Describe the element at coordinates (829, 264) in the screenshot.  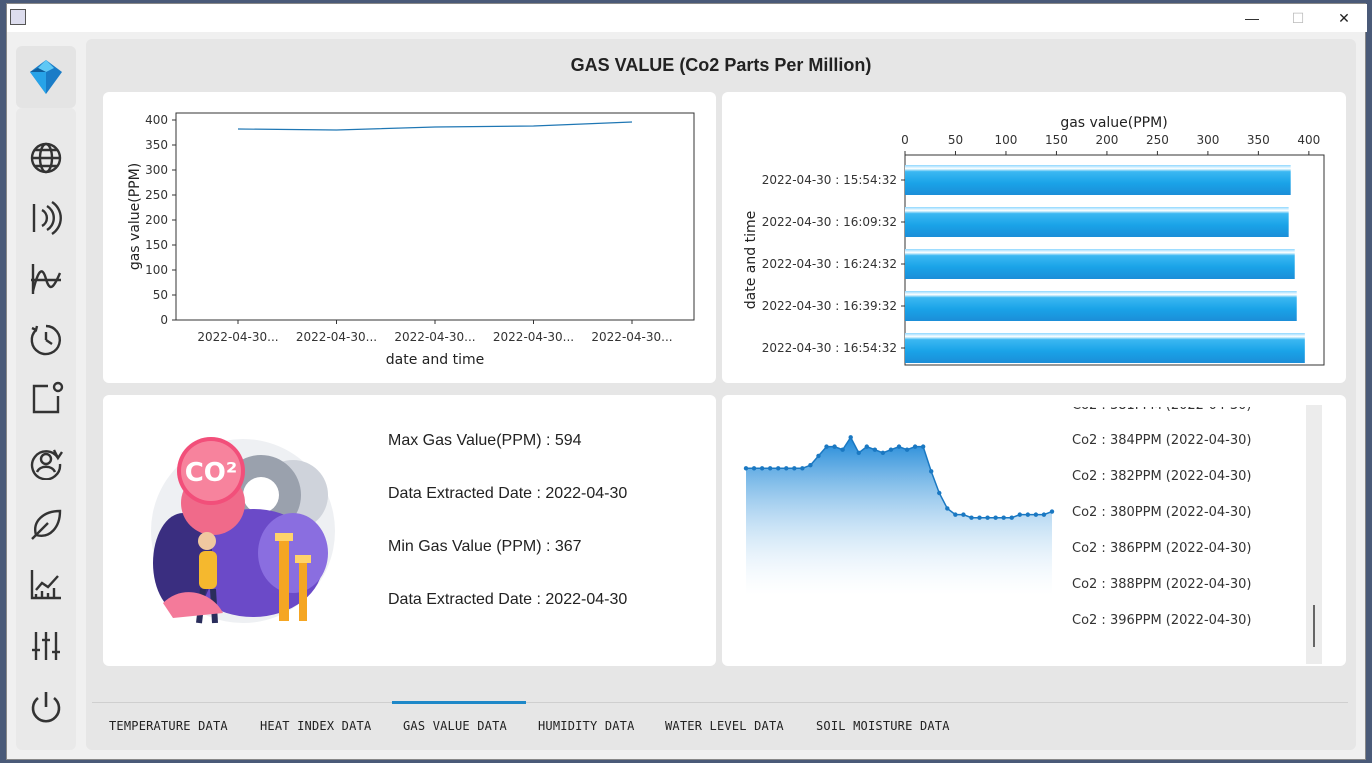
I see `y-tick-label: 2022-04-30 : 16:24:32` at that location.